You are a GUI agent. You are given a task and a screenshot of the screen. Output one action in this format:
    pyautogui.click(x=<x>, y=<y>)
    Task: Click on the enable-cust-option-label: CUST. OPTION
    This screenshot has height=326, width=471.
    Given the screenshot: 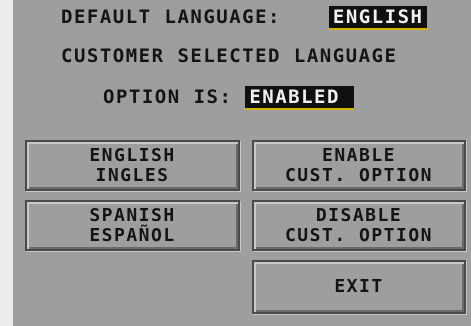 What is the action you would take?
    pyautogui.click(x=359, y=175)
    